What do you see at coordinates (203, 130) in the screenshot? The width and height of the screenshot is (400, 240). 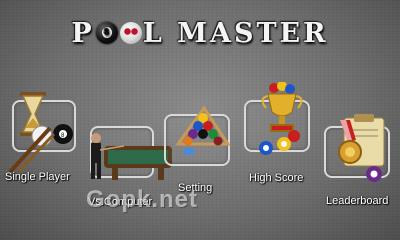 I see `rack-balls-icon` at bounding box center [203, 130].